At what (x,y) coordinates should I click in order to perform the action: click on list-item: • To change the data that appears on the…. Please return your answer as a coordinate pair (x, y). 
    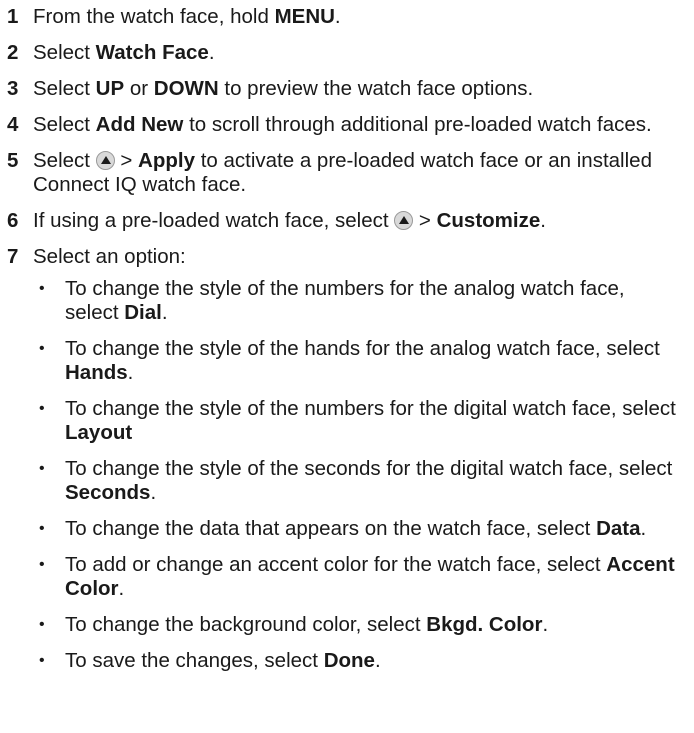
    Looking at the image, I should click on (360, 529).